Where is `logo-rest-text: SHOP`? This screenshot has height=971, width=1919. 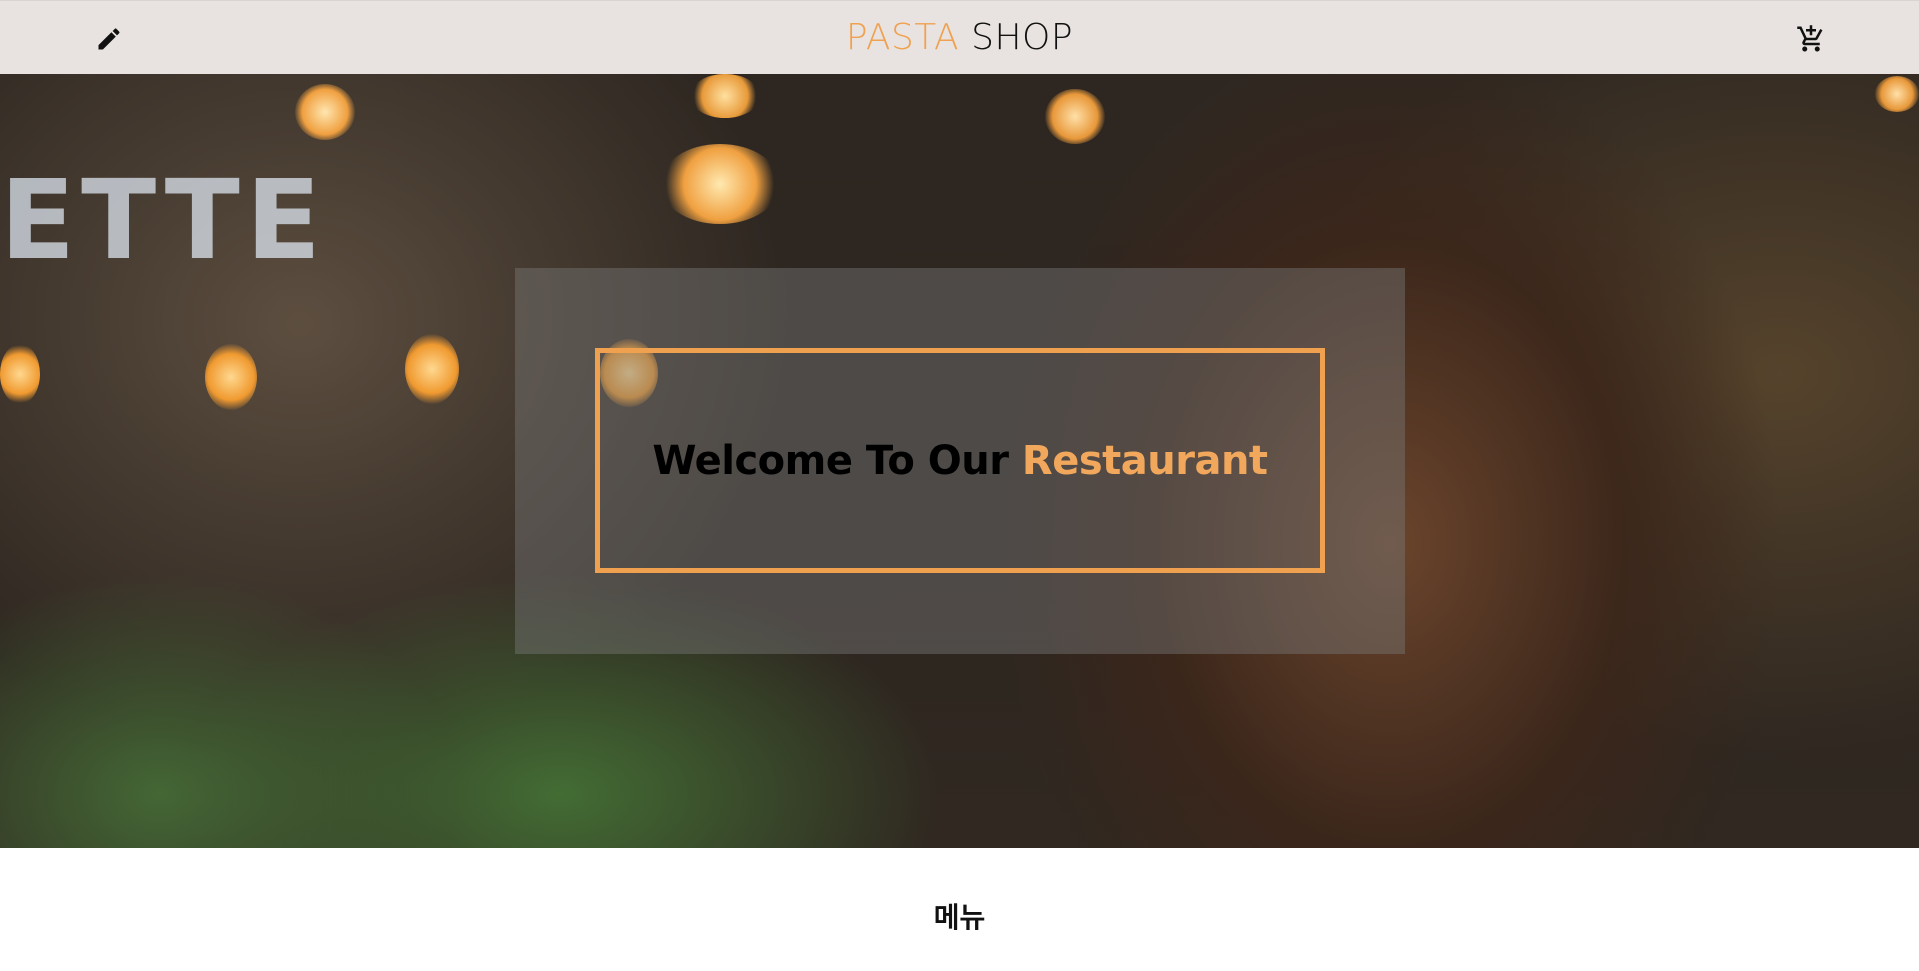 logo-rest-text: SHOP is located at coordinates (1022, 37).